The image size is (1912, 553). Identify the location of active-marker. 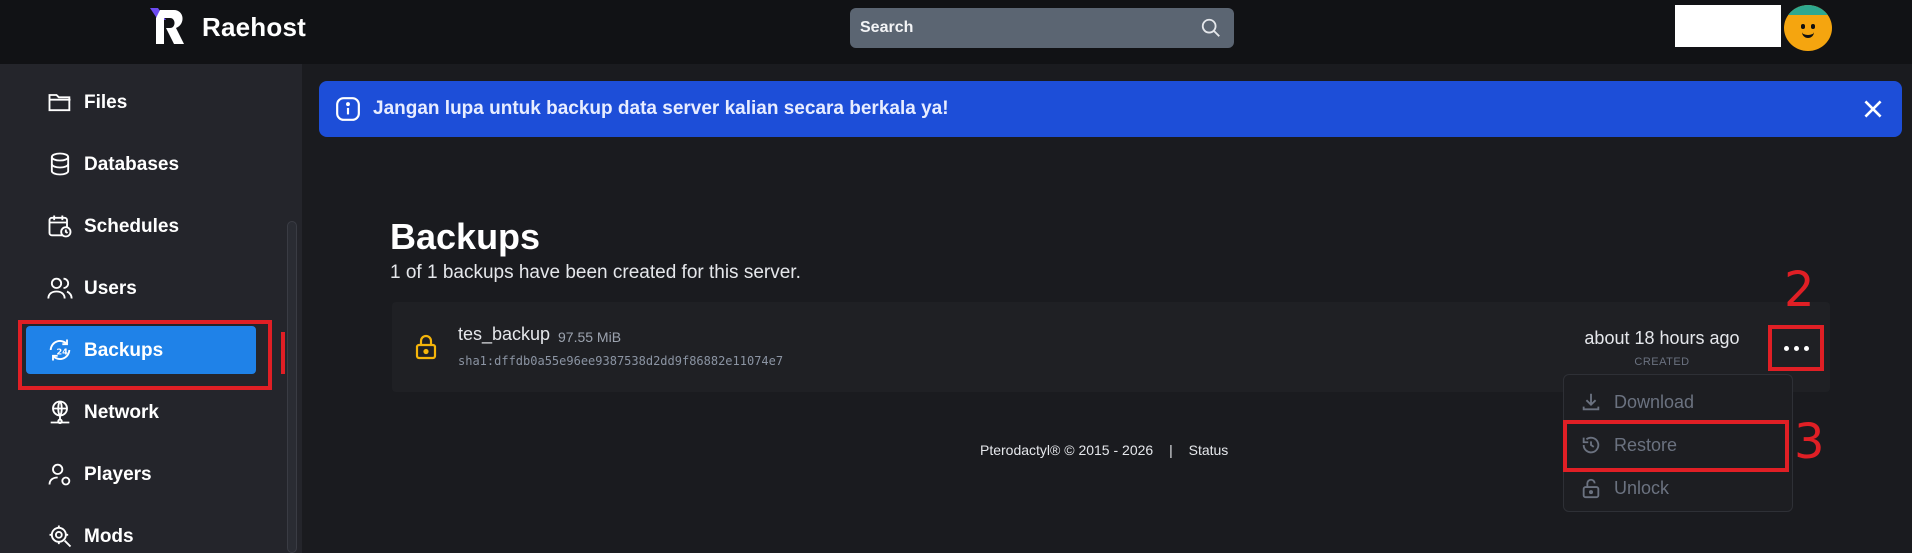
(283, 353).